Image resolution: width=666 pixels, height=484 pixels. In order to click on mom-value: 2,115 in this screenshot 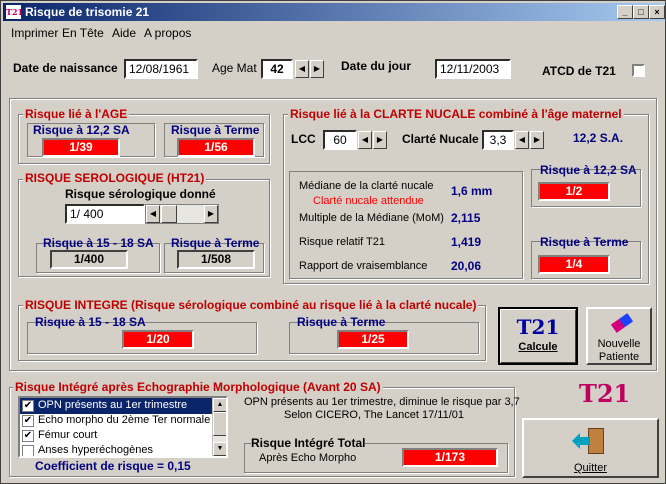, I will do `click(466, 218)`.